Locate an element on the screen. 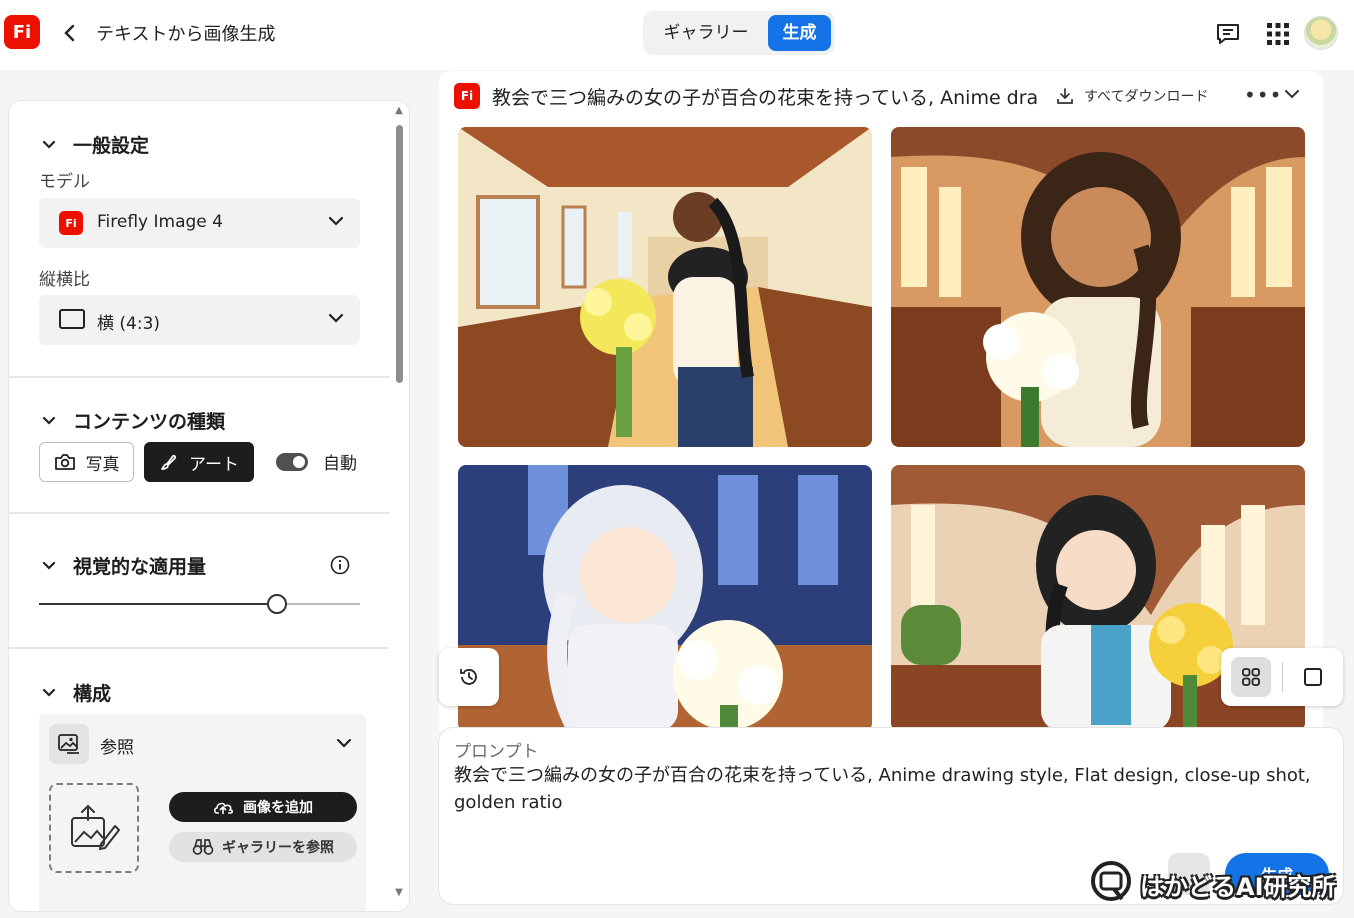  grid-view-icon is located at coordinates (1251, 677).